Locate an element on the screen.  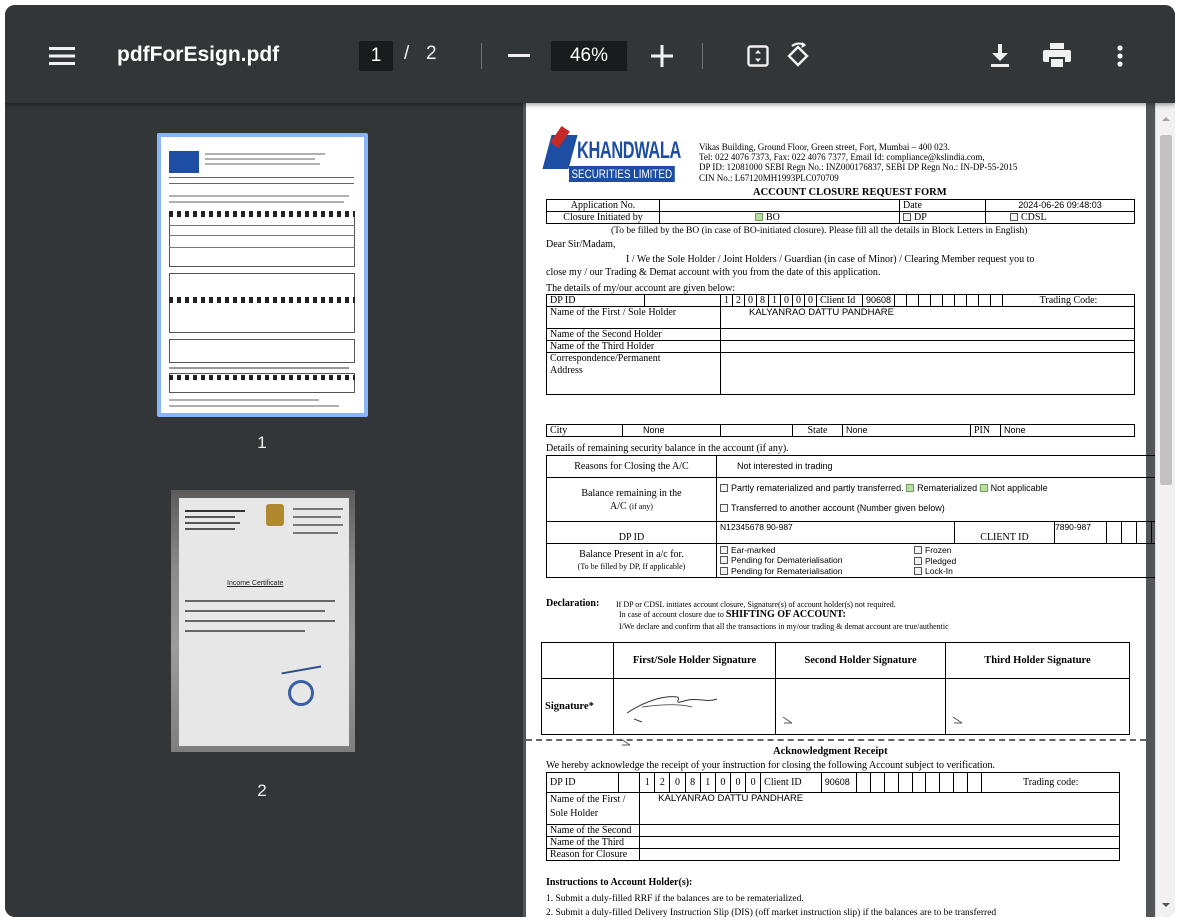
client-id-value-2: 7890-987 is located at coordinates (1080, 532).